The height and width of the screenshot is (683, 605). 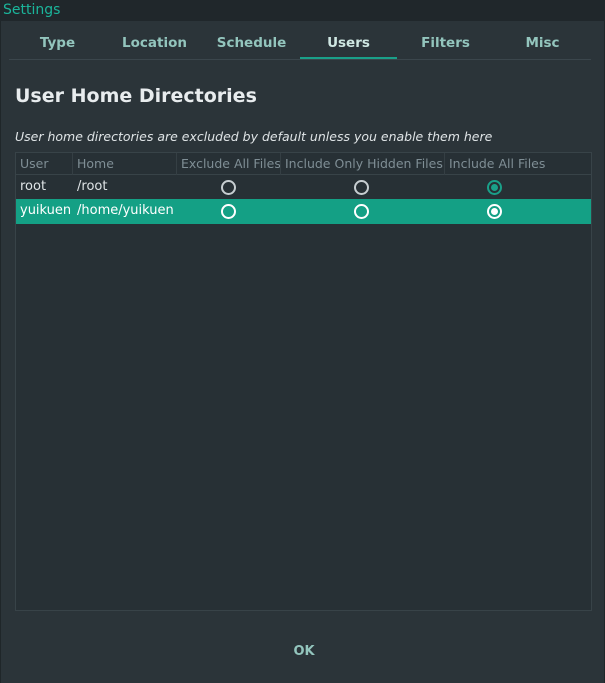 I want to click on user-cell: yuikuen, so click(x=46, y=210).